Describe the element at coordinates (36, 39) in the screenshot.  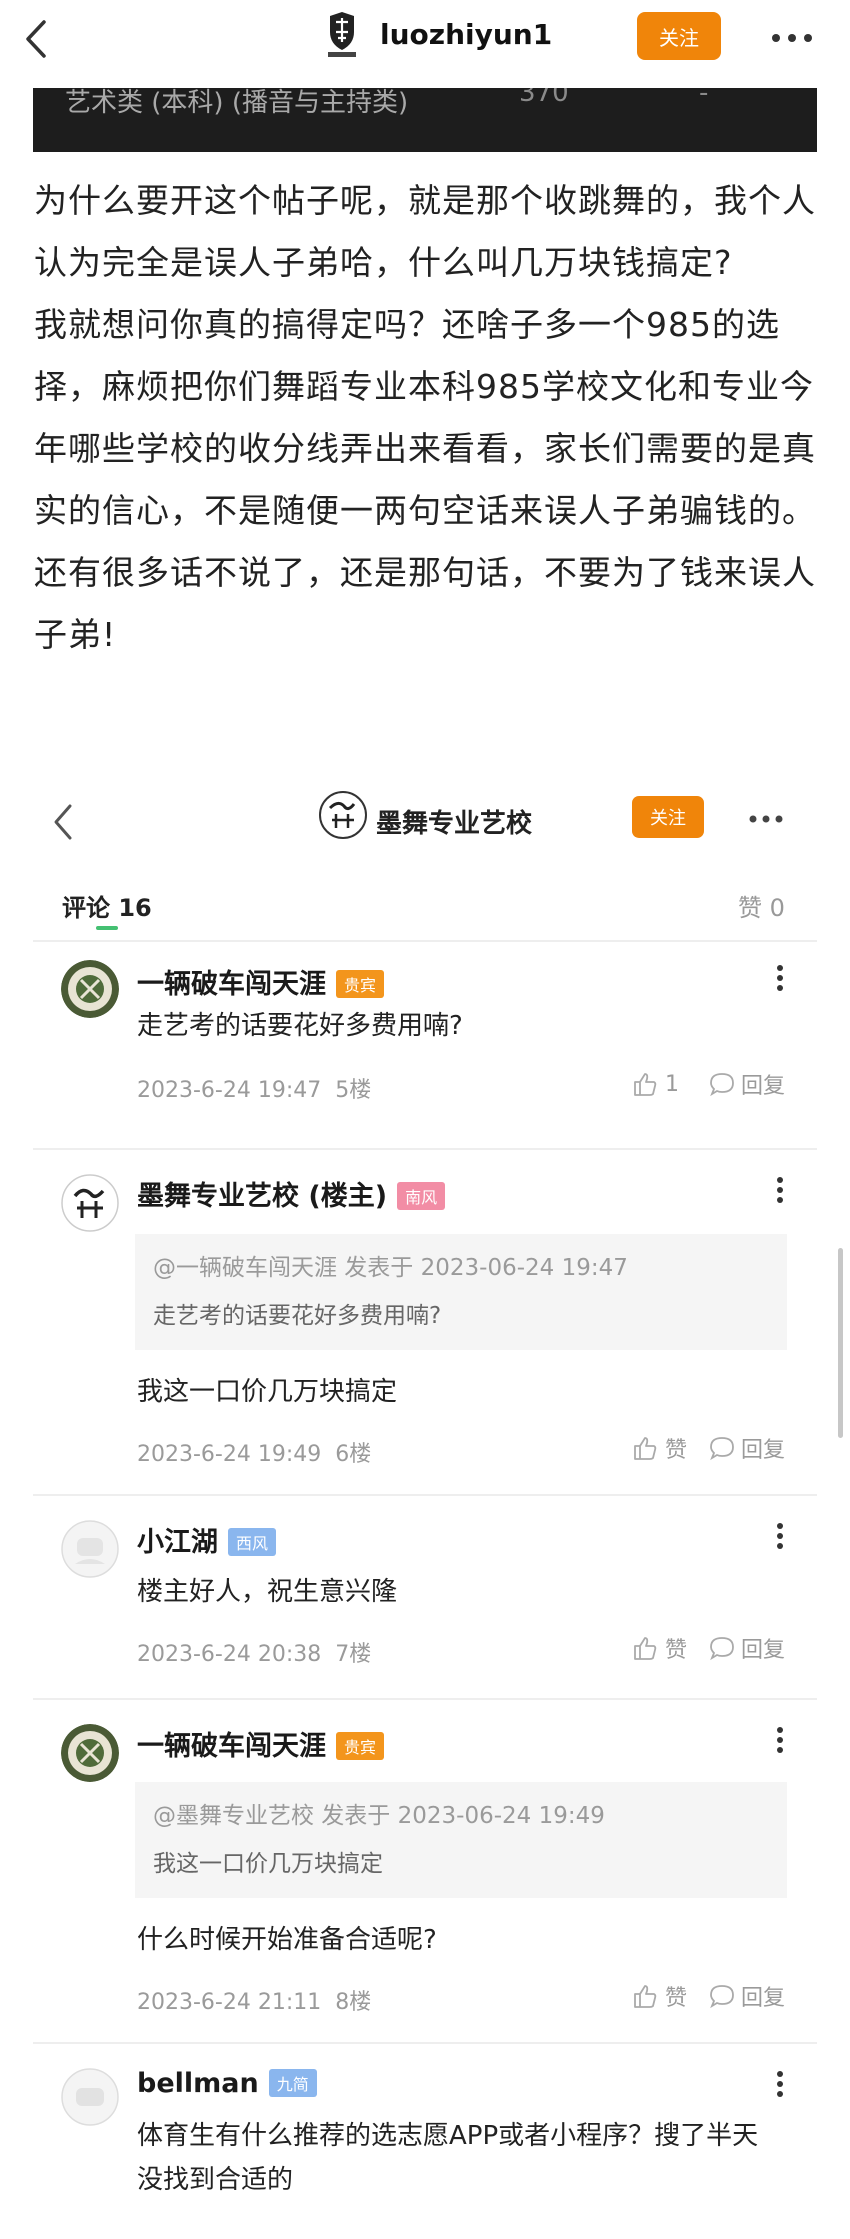
I see `back-icon` at that location.